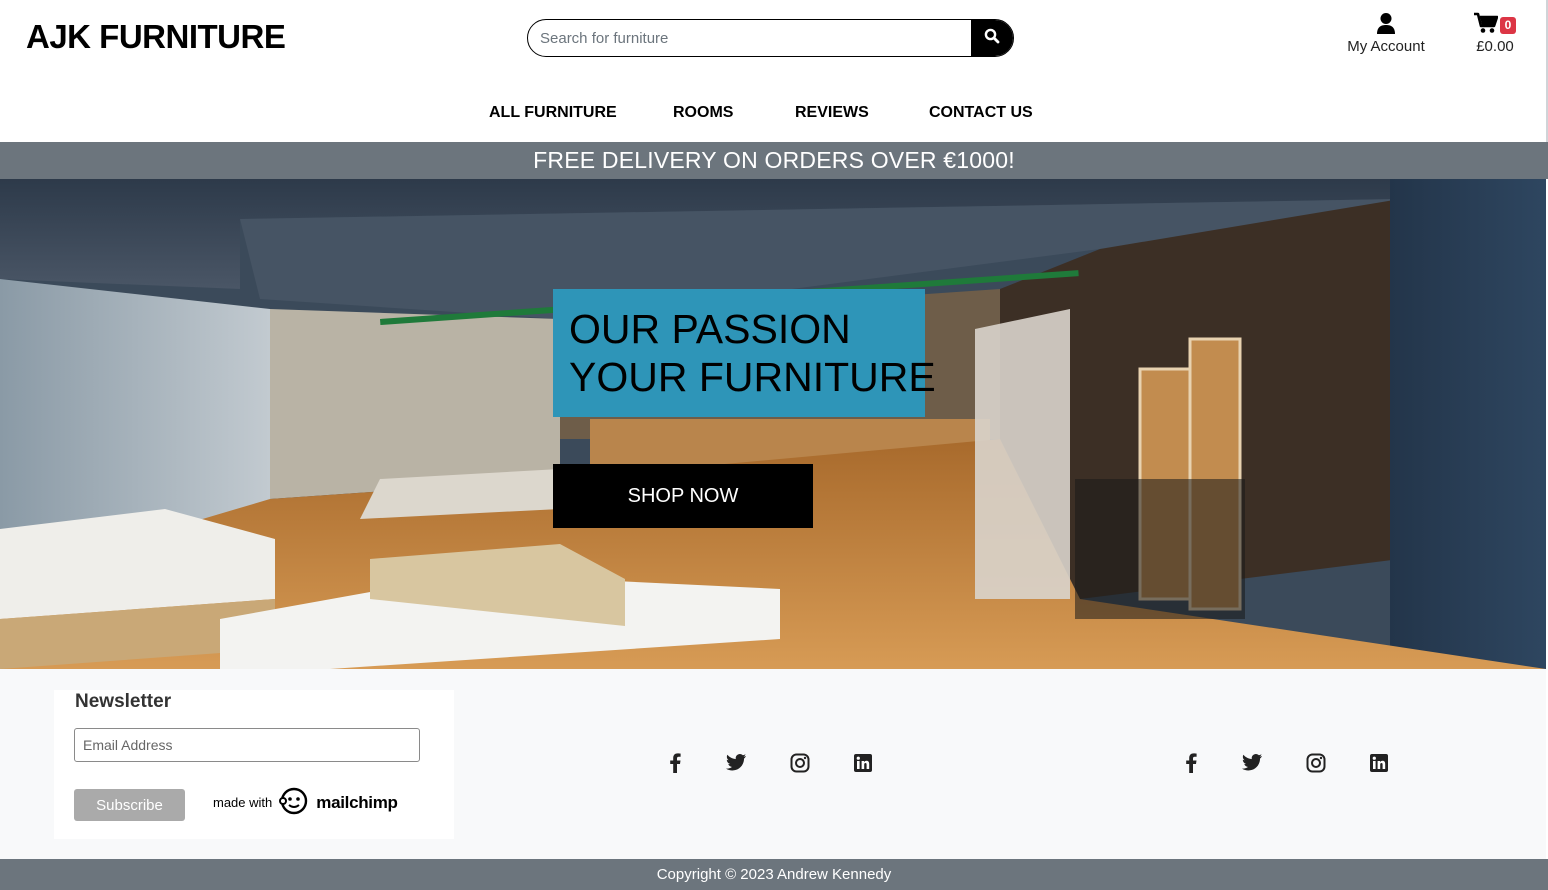 The image size is (1548, 890). I want to click on copyright-text: Copyright © 2023 Andrew Kennedy, so click(774, 874).